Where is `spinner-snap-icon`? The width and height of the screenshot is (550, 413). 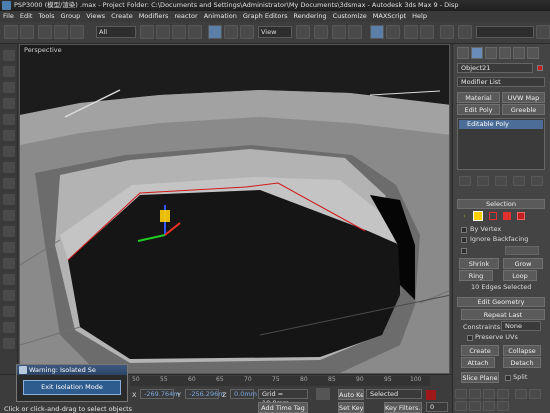 spinner-snap-icon is located at coordinates (393, 32).